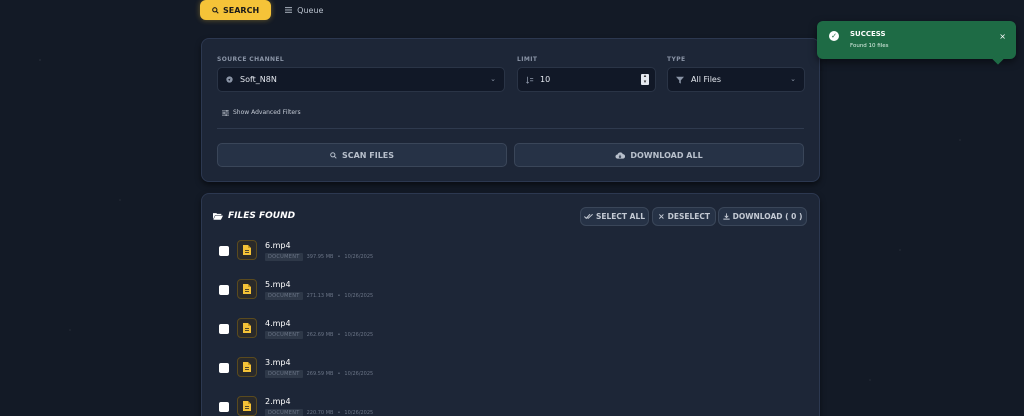  I want to click on advanced-filters-label: Show Advanced Filters, so click(267, 112).